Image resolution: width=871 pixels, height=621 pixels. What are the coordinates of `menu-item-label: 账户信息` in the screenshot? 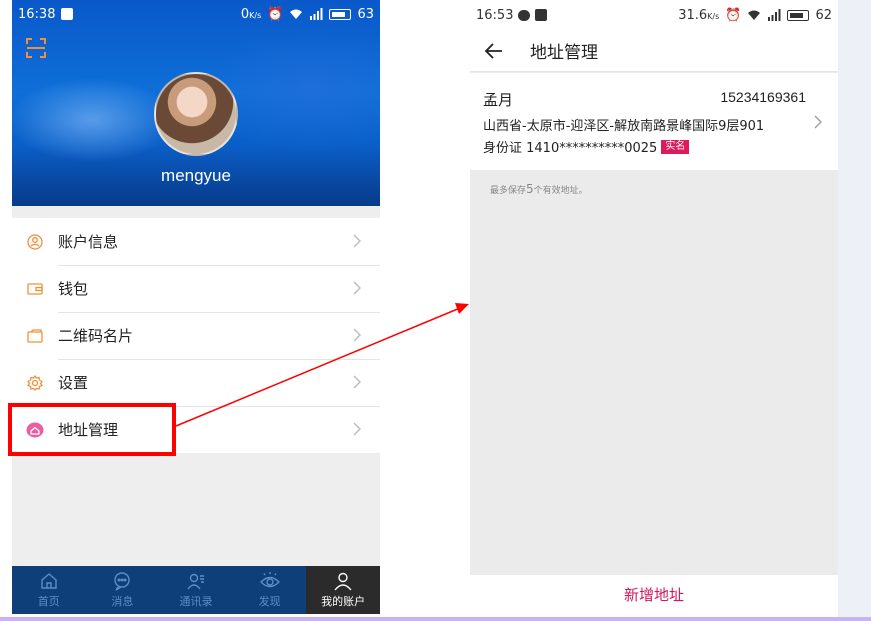 It's located at (88, 242).